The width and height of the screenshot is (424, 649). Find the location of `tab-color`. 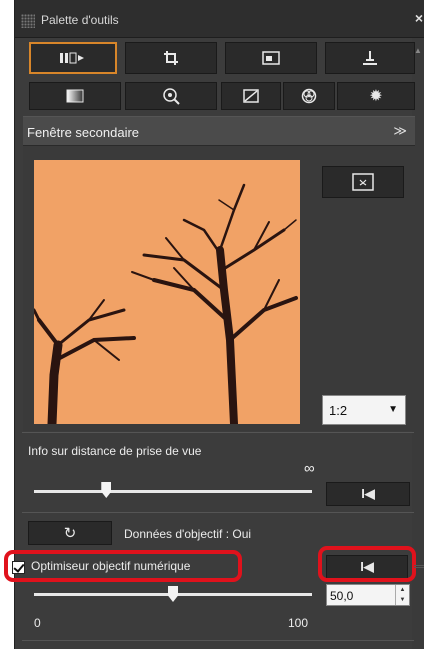

tab-color is located at coordinates (309, 96).